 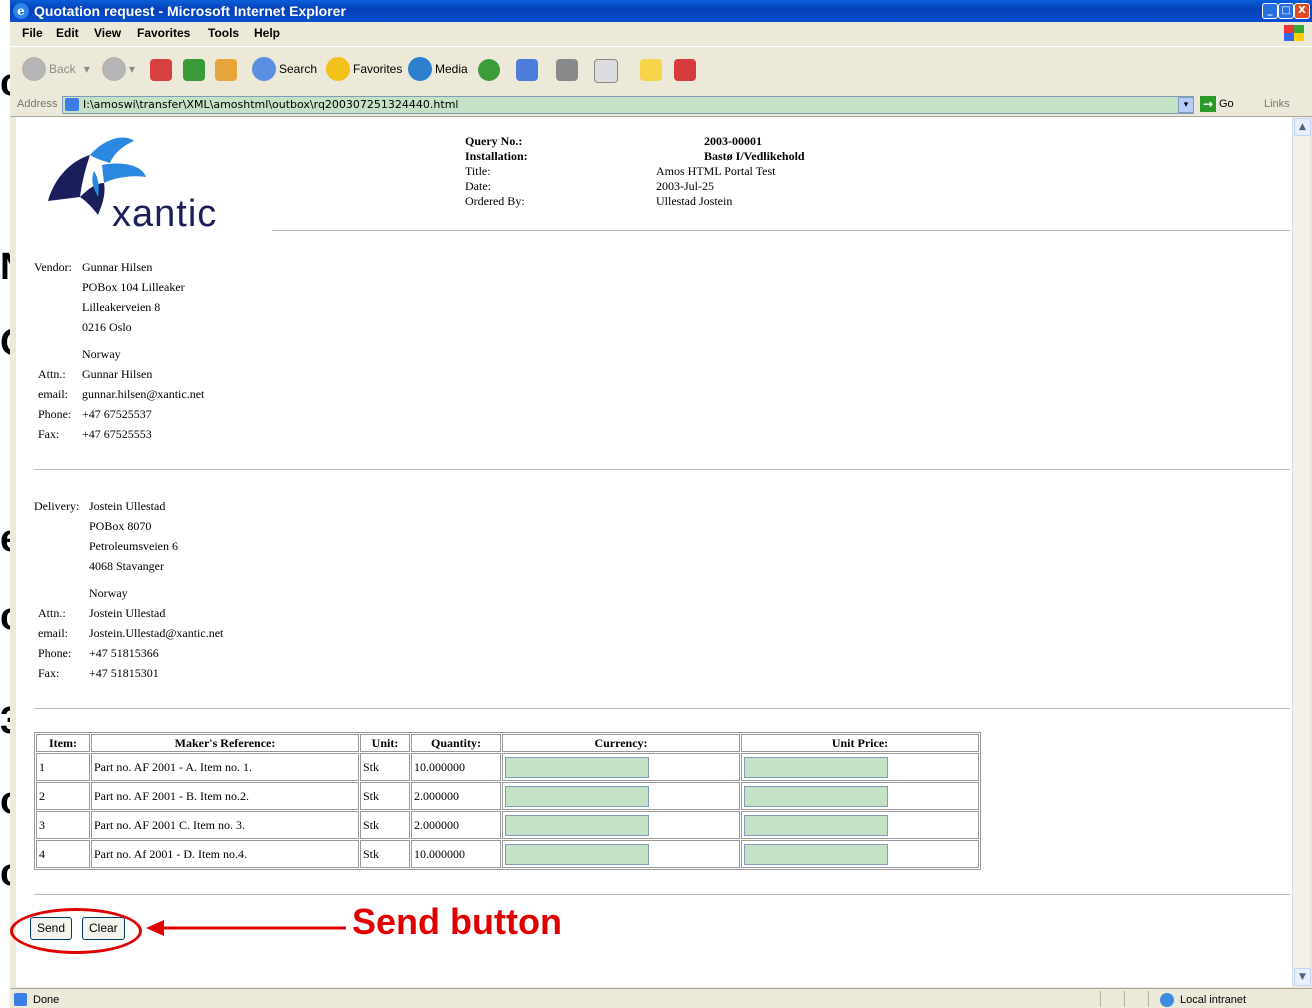 What do you see at coordinates (49, 434) in the screenshot?
I see `vendor-fax-label: Fax:` at bounding box center [49, 434].